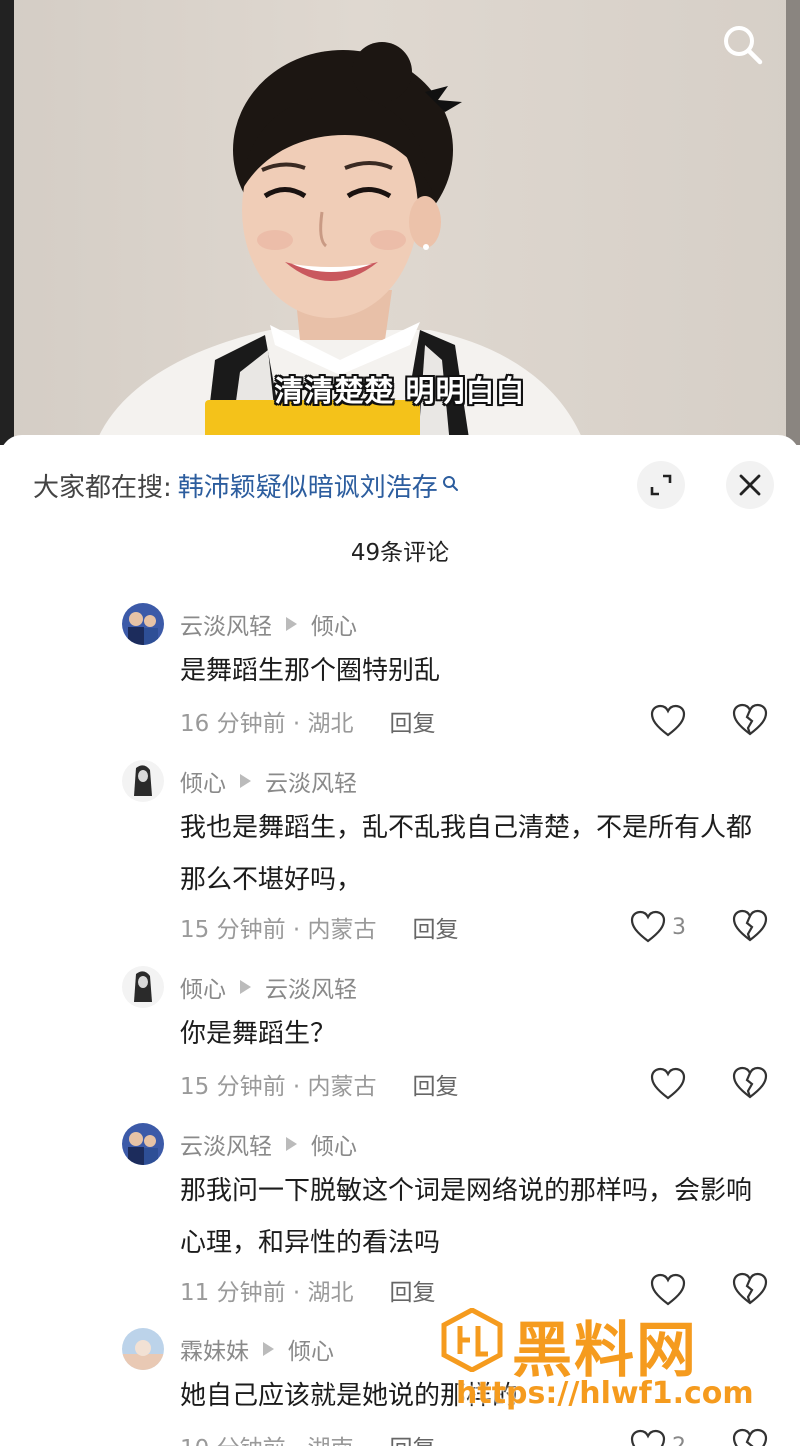 This screenshot has width=800, height=1446. I want to click on comment-text: 你是舞蹈生？, so click(258, 1034).